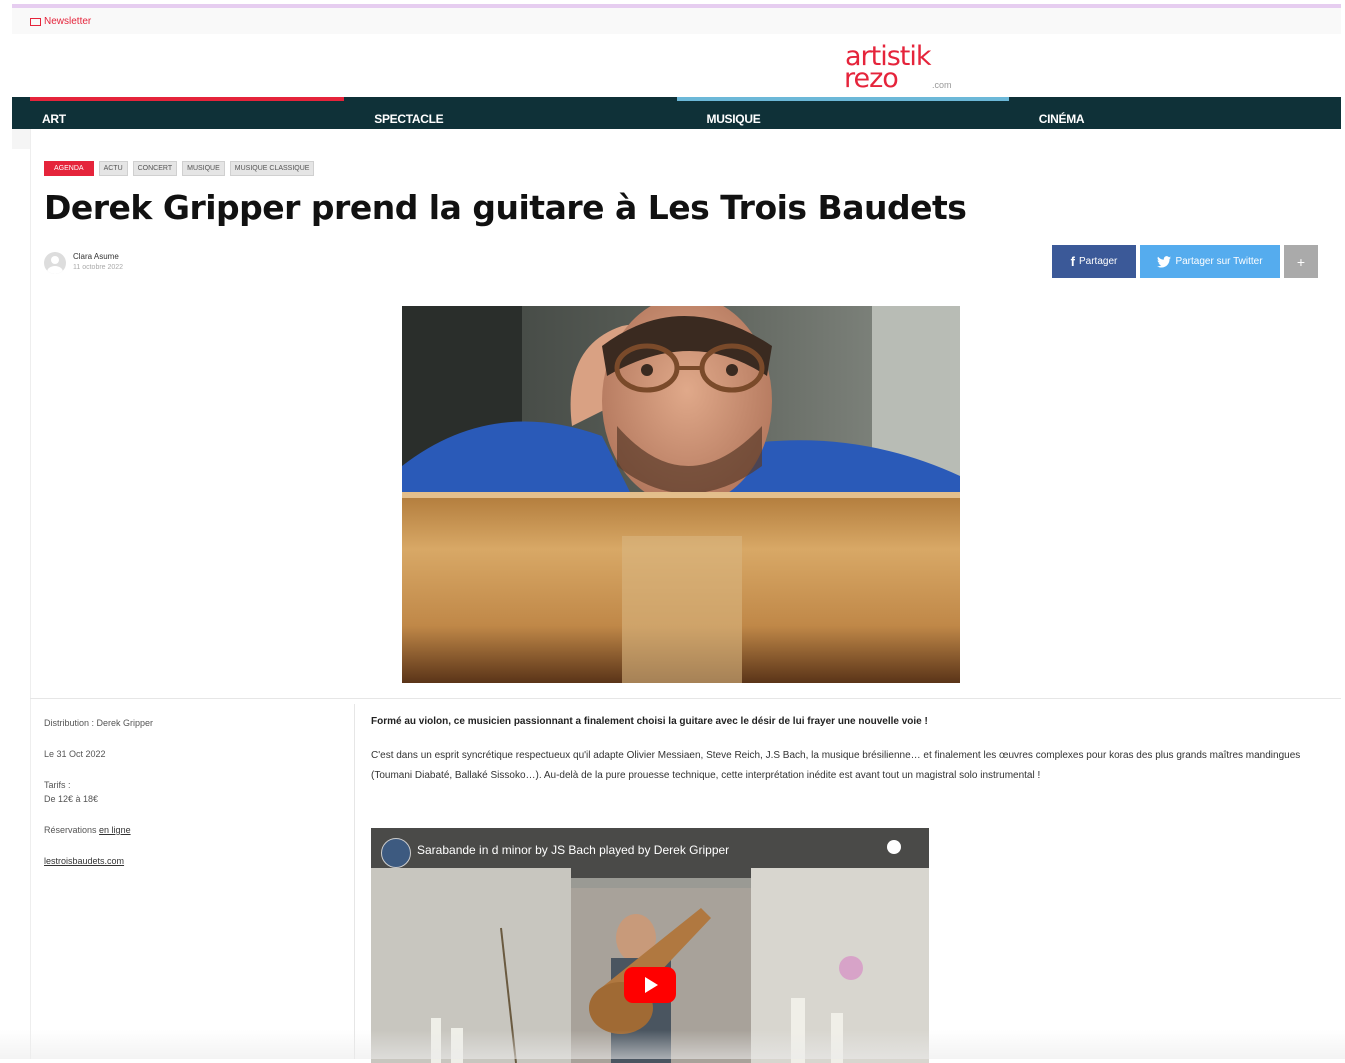  What do you see at coordinates (1072, 261) in the screenshot?
I see `facebook-icon: f` at bounding box center [1072, 261].